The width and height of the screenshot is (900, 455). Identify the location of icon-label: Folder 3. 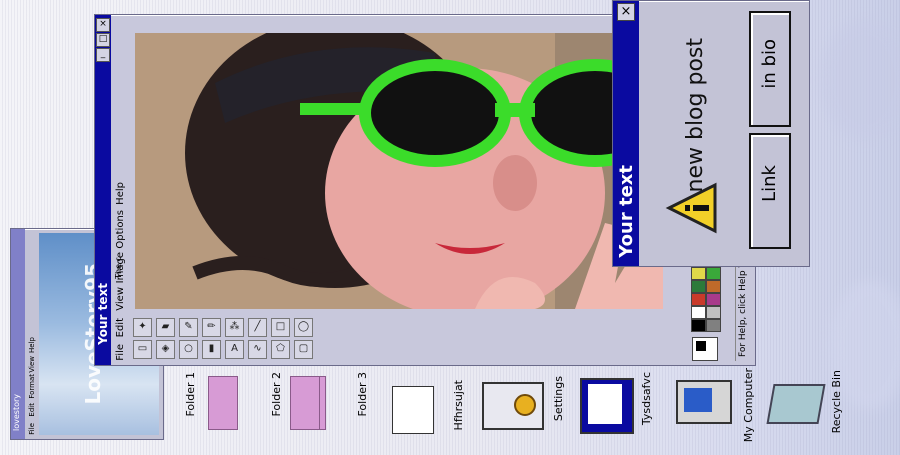
(362, 394).